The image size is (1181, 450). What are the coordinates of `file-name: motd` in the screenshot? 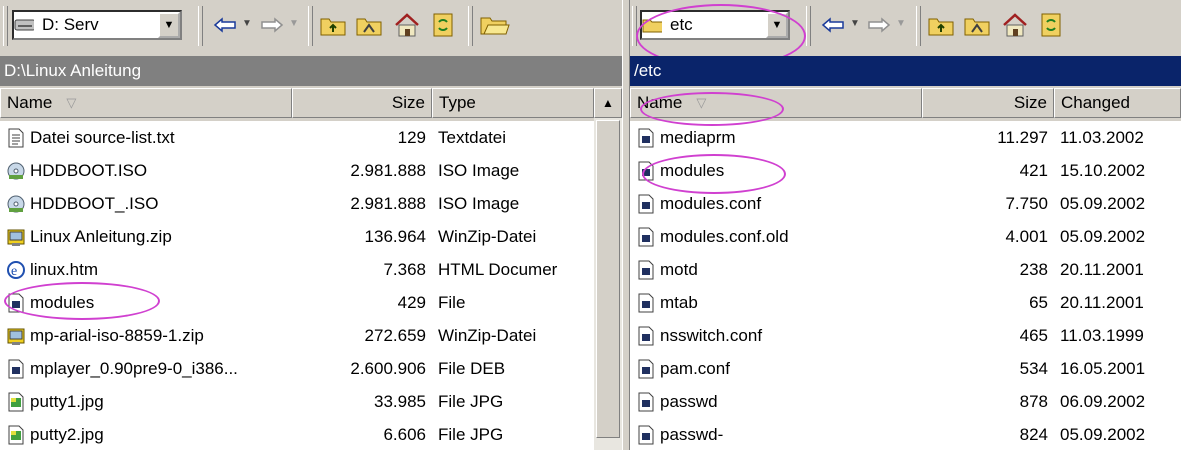 It's located at (679, 269).